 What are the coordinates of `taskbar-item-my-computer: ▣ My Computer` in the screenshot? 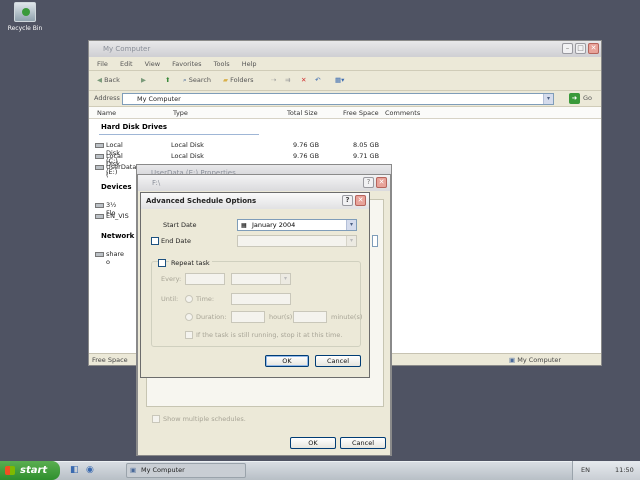 It's located at (186, 470).